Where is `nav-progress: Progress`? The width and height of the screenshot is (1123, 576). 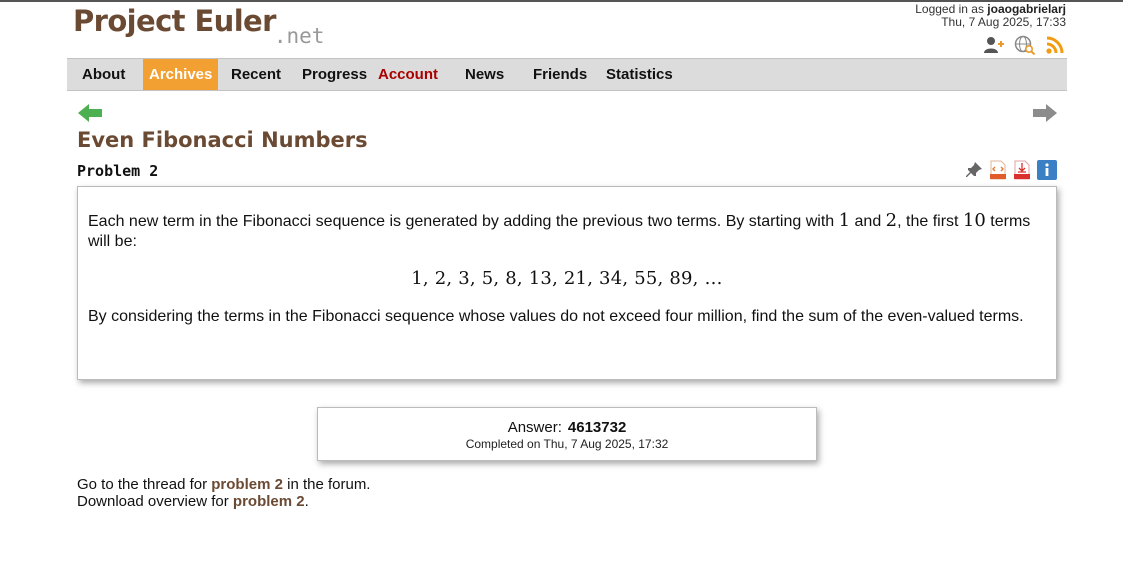 nav-progress: Progress is located at coordinates (334, 74).